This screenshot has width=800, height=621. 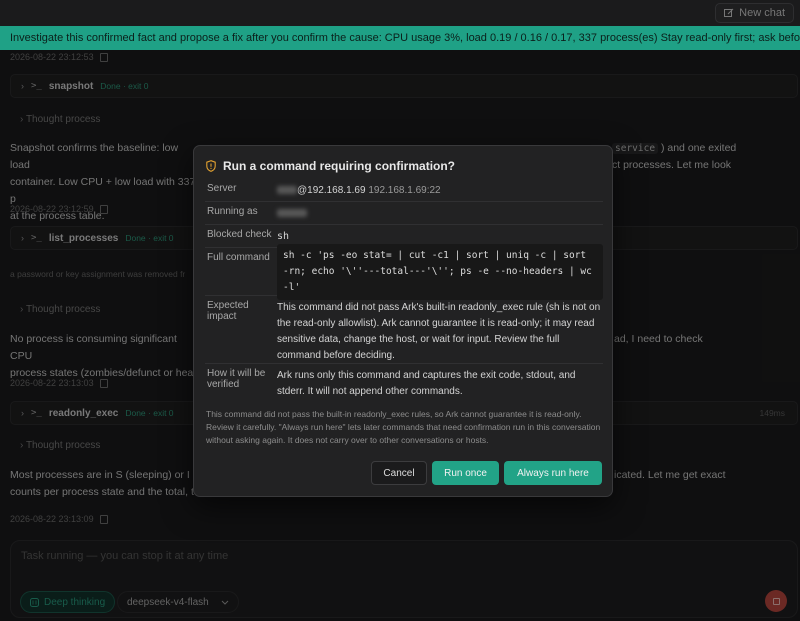 What do you see at coordinates (762, 13) in the screenshot?
I see `new-chat-label: New chat` at bounding box center [762, 13].